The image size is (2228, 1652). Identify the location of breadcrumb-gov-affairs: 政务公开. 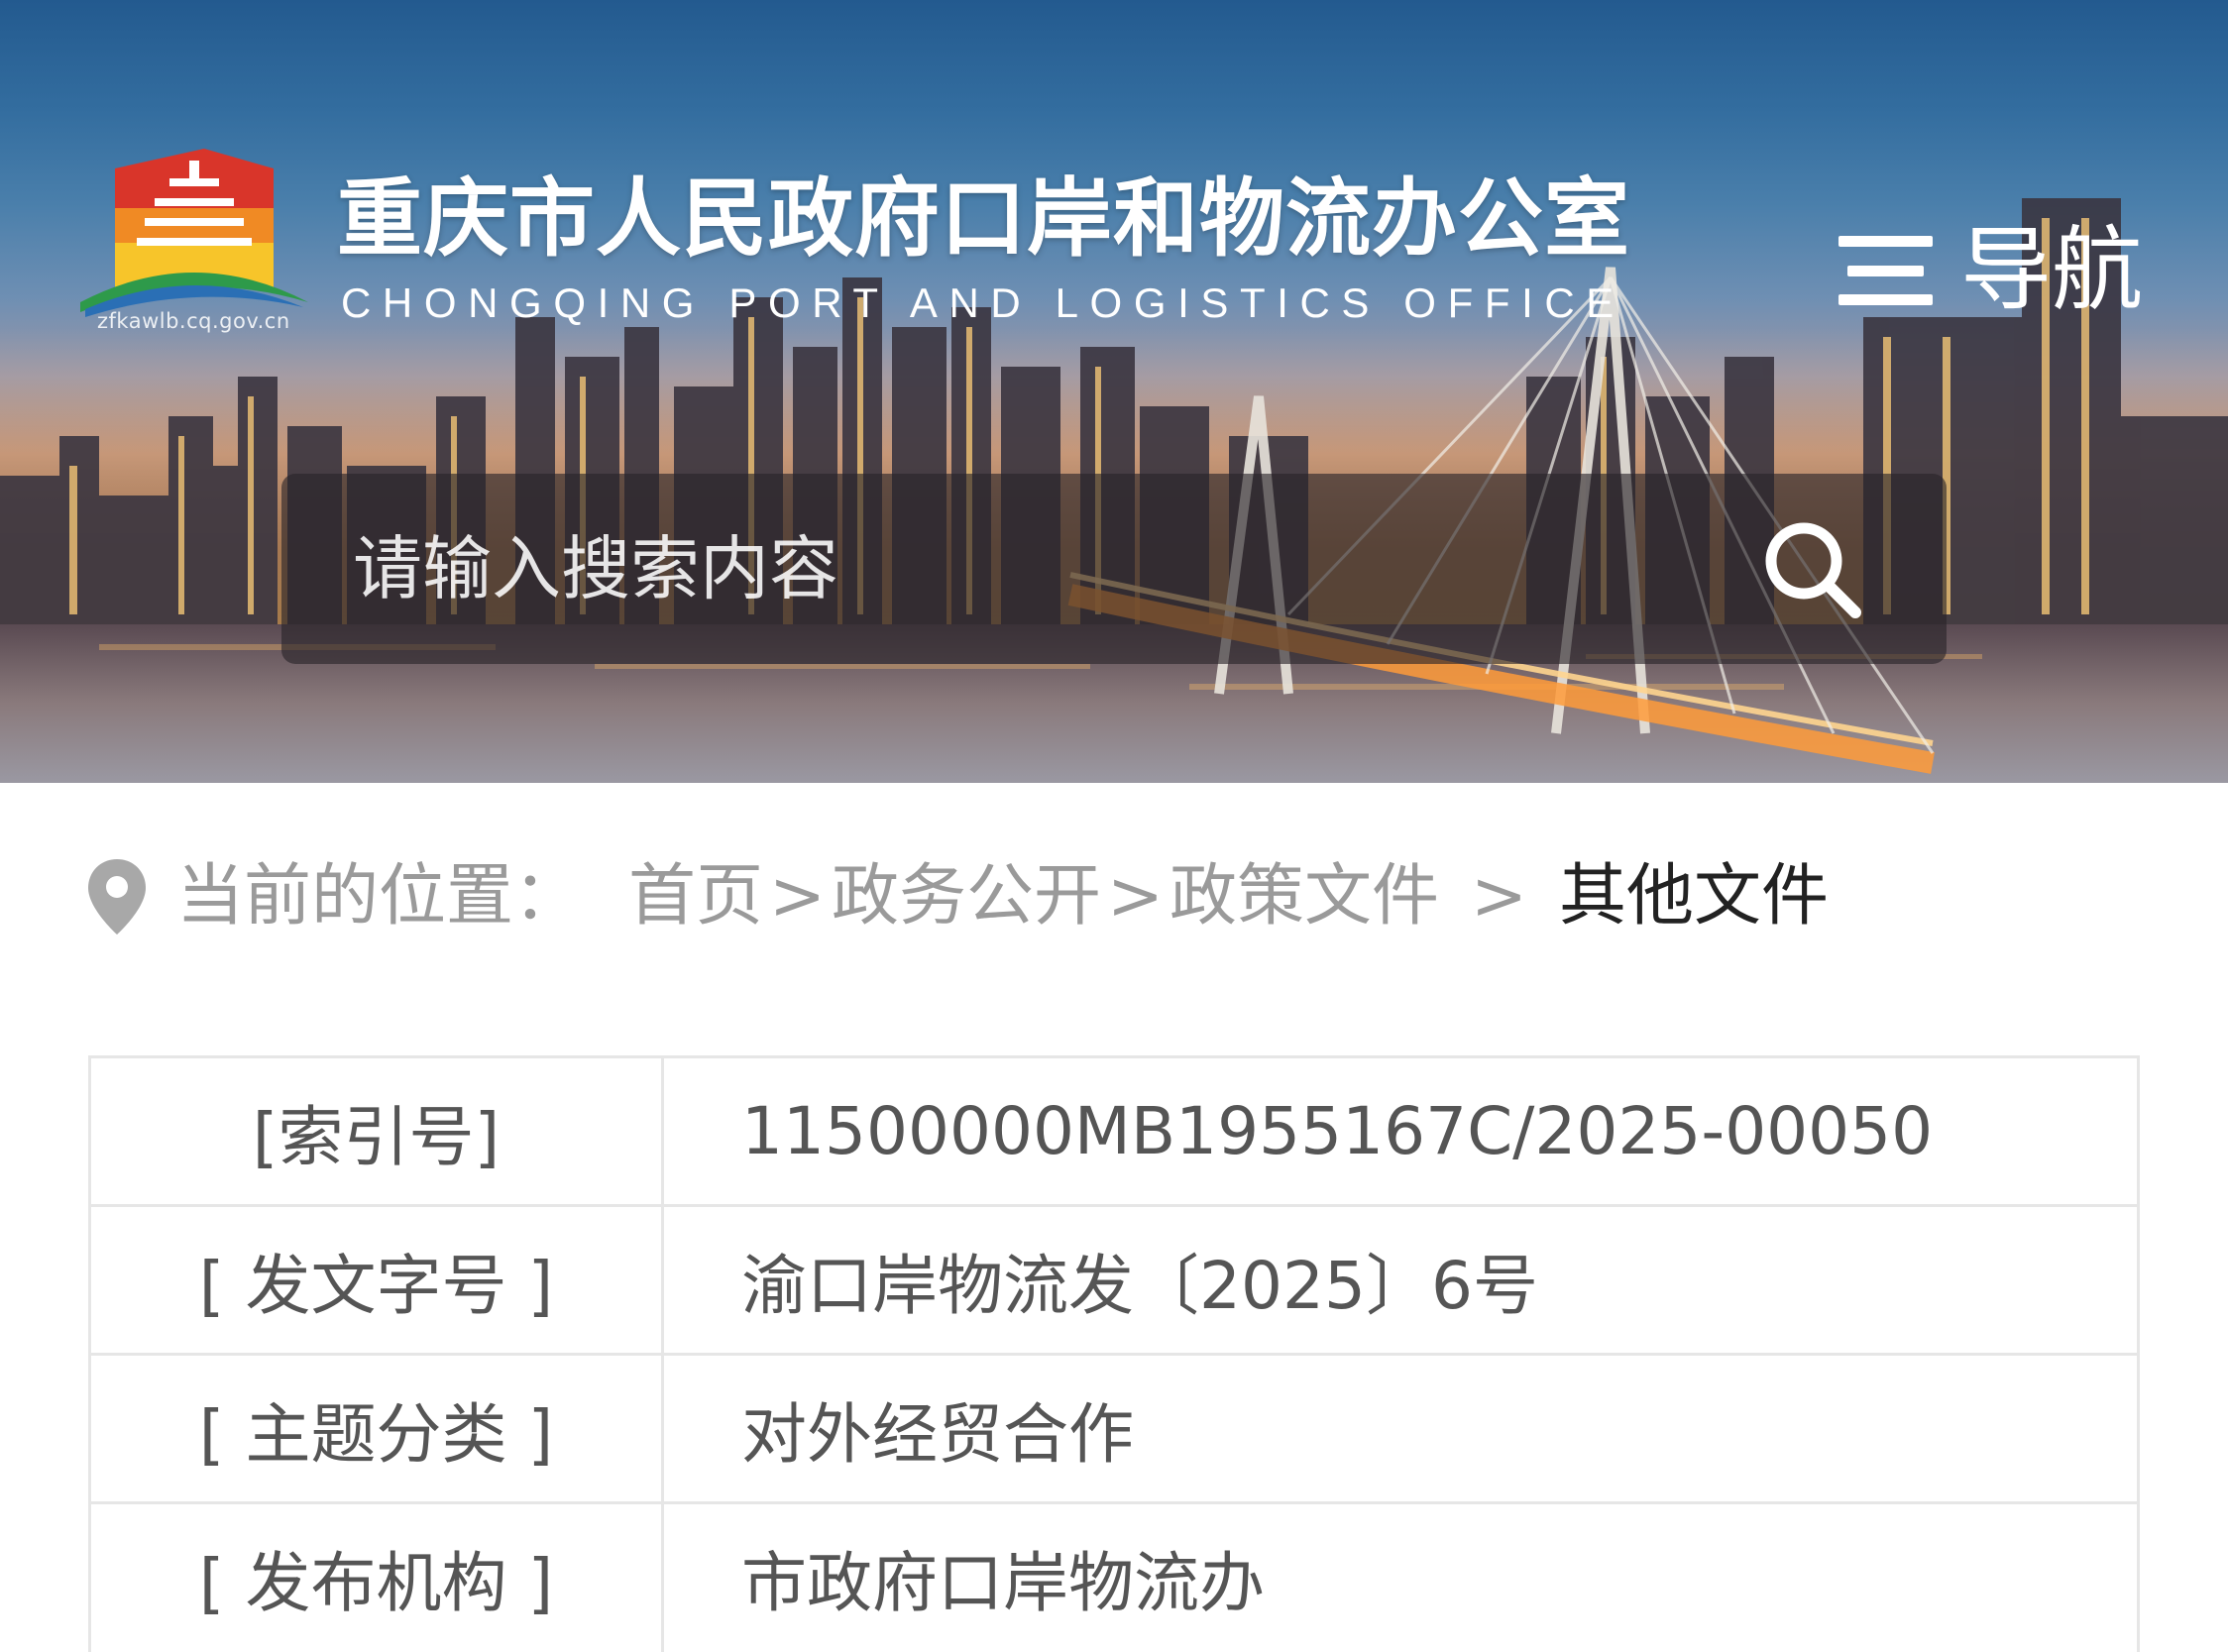
(966, 897).